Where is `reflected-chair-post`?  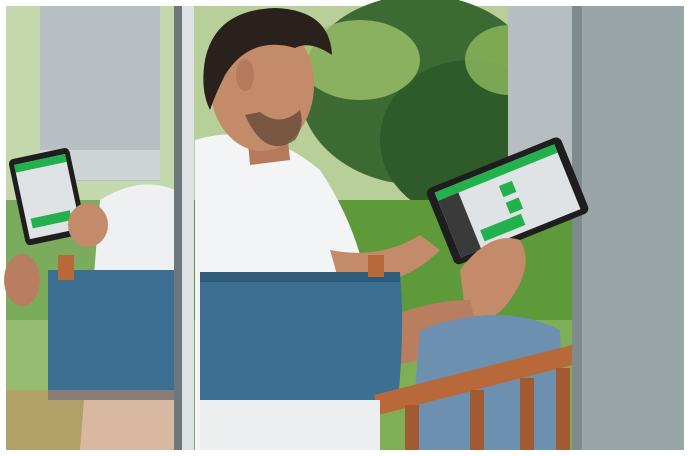
reflected-chair-post is located at coordinates (66, 267).